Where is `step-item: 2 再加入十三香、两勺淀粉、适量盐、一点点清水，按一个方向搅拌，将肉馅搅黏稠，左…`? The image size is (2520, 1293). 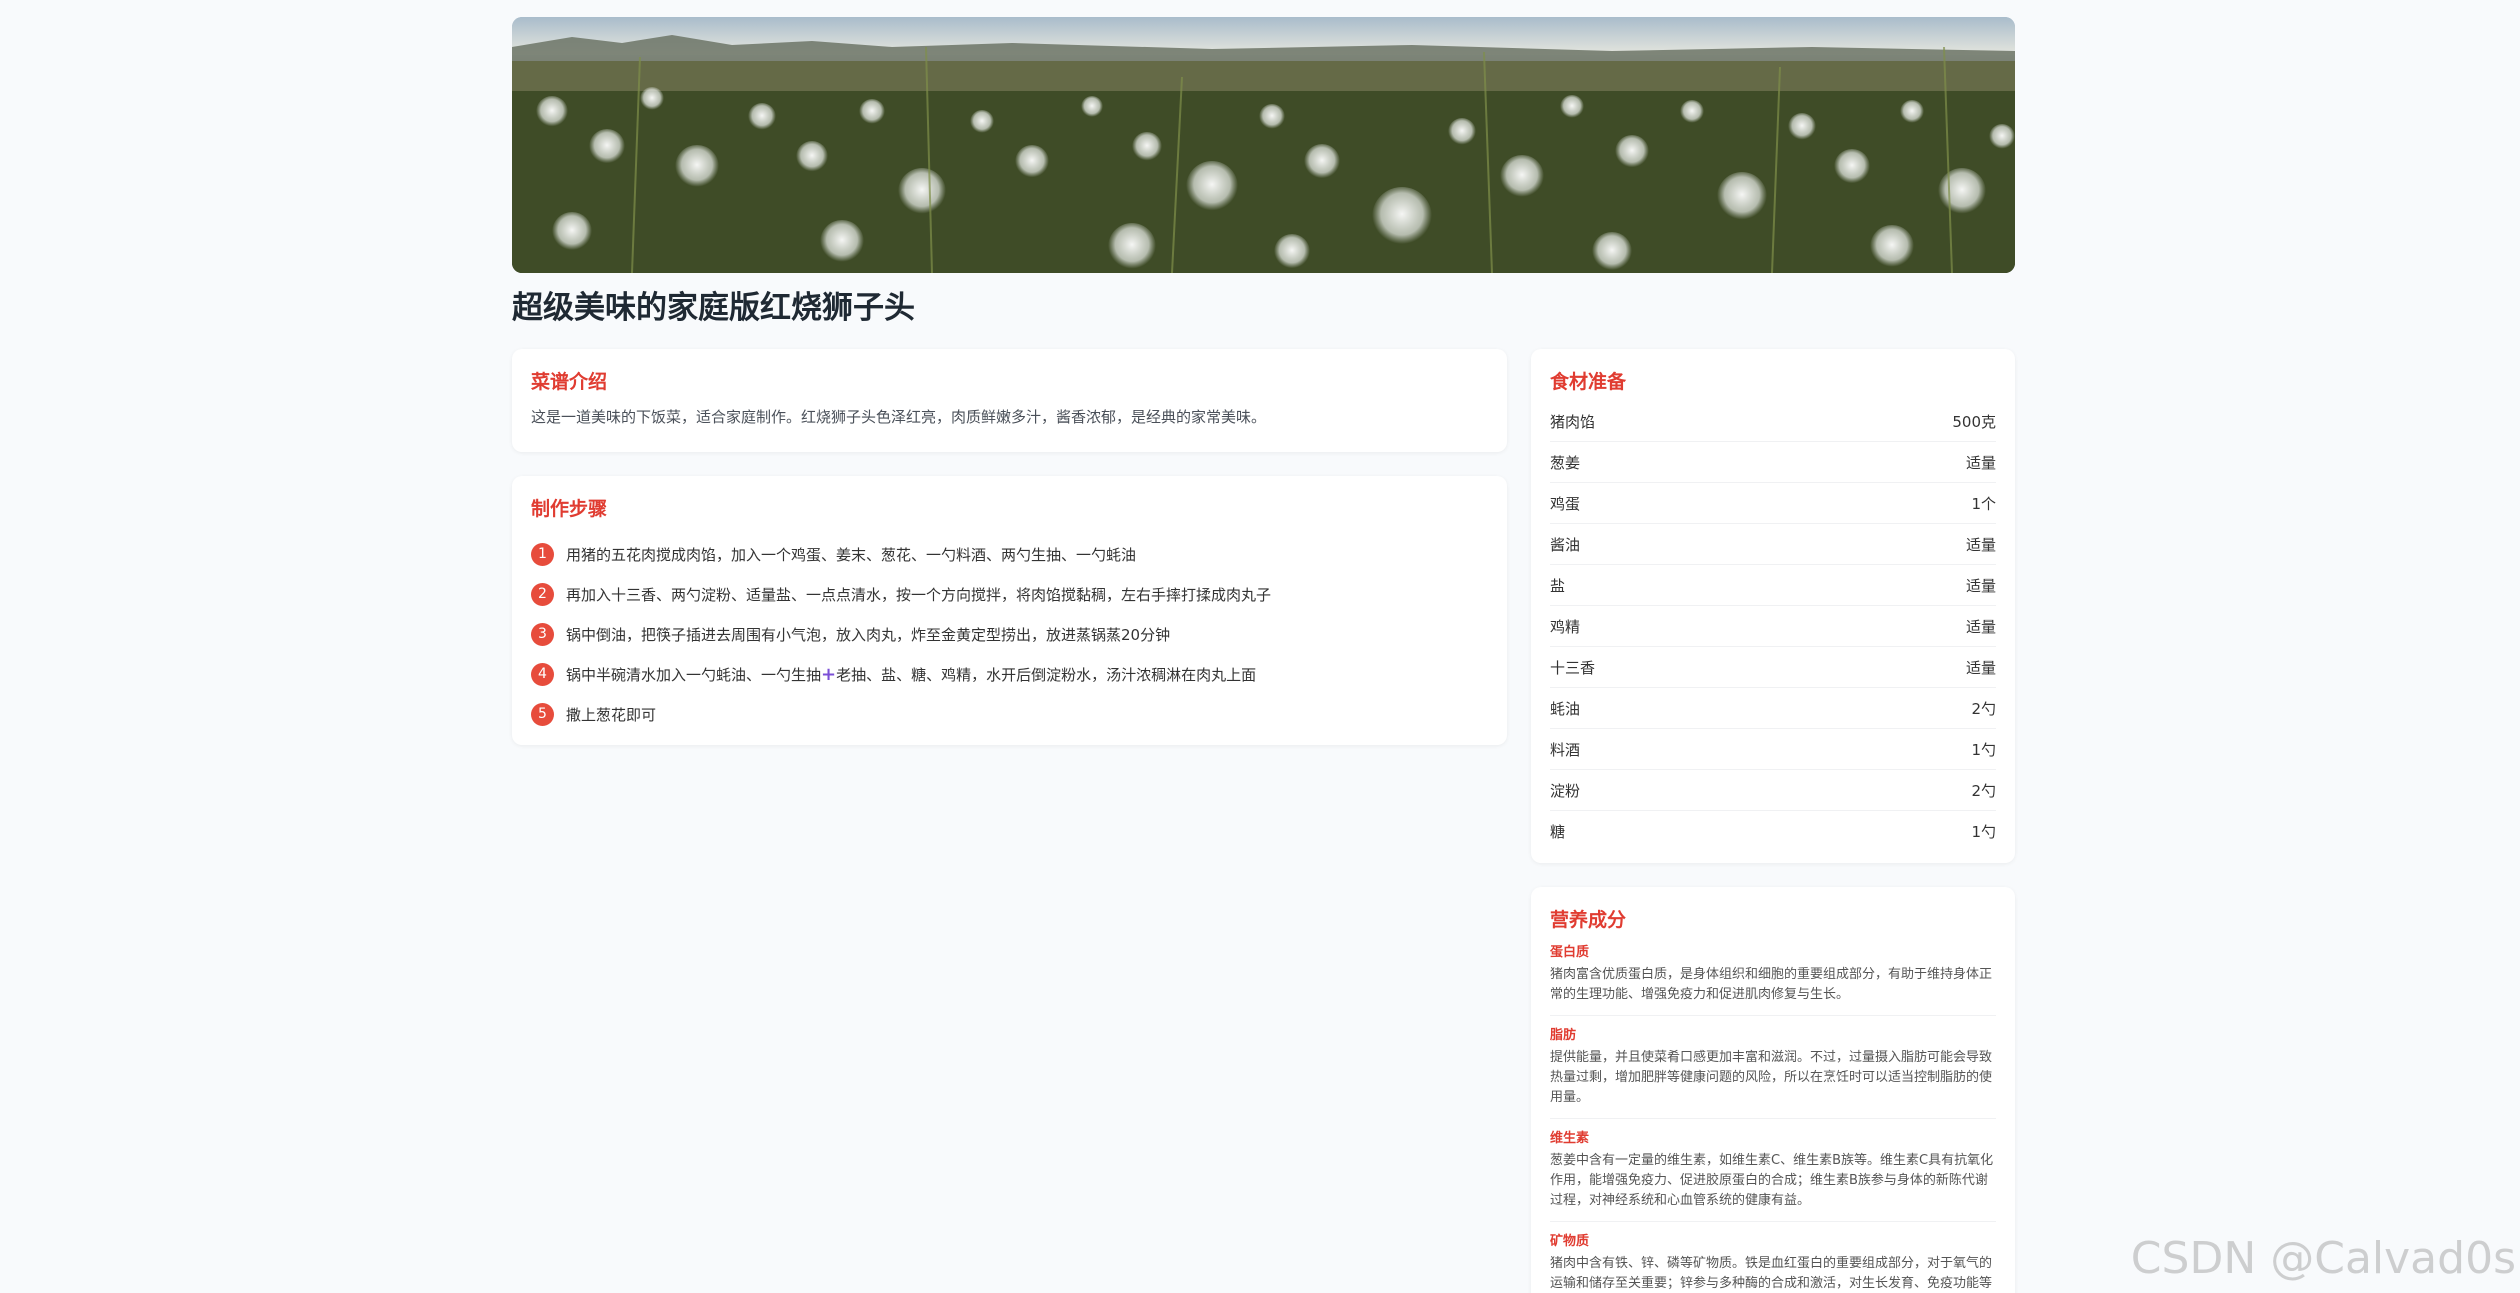
step-item: 2 再加入十三香、两勺淀粉、适量盐、一点点清水，按一个方向搅拌，将肉馅搅黏稠，左… is located at coordinates (1009, 594).